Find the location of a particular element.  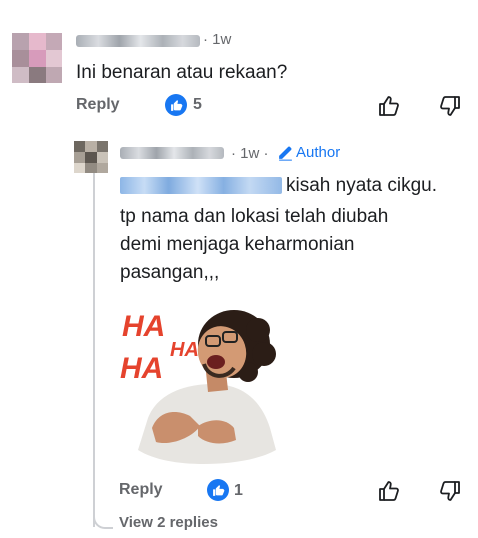

reply-reply-button: Reply is located at coordinates (141, 490).